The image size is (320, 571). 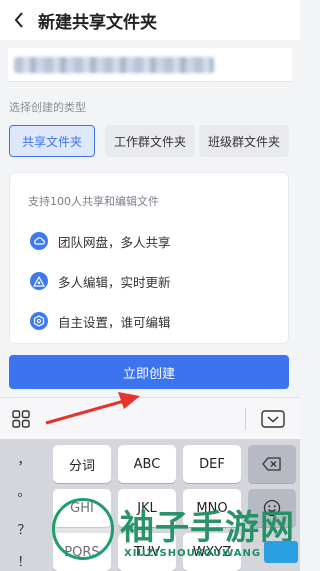 I want to click on chevron-left-icon, so click(x=18, y=20).